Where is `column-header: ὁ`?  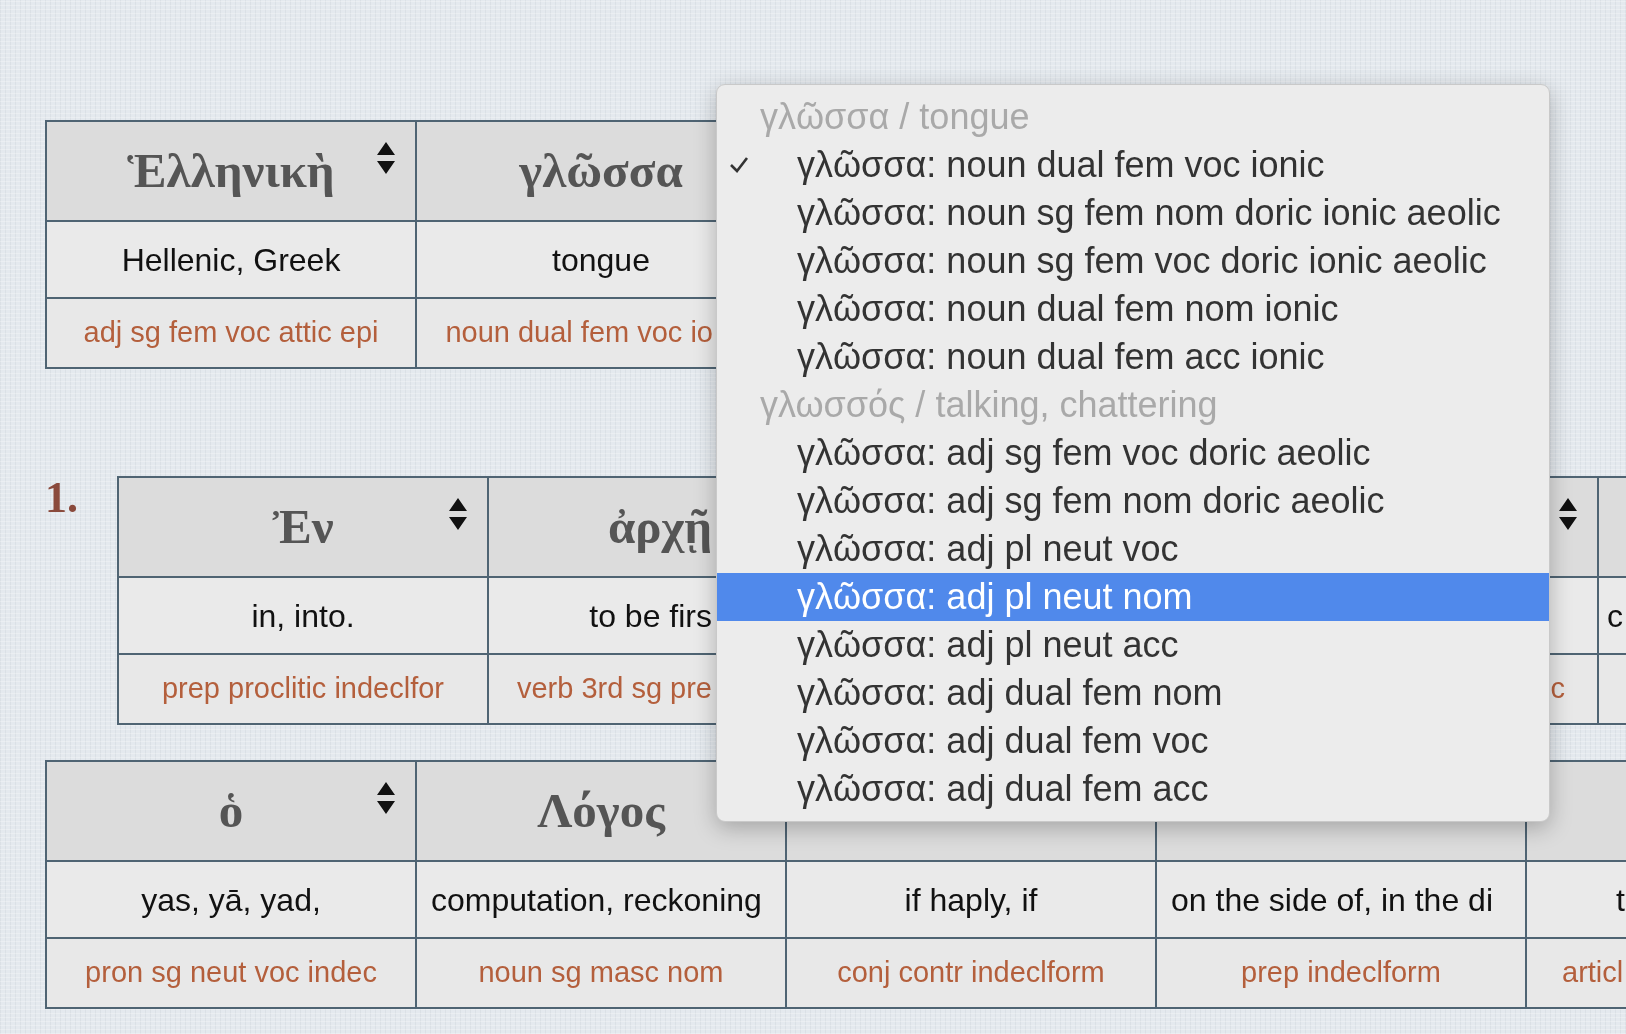
column-header: ὁ is located at coordinates (231, 811).